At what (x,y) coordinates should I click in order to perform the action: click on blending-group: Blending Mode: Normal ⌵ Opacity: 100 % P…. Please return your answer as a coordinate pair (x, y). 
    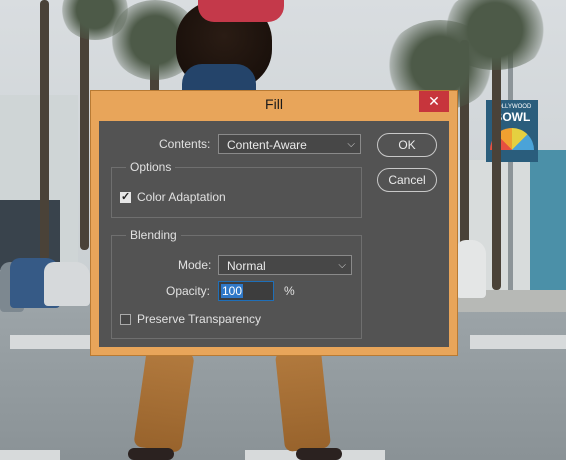
    Looking at the image, I should click on (236, 283).